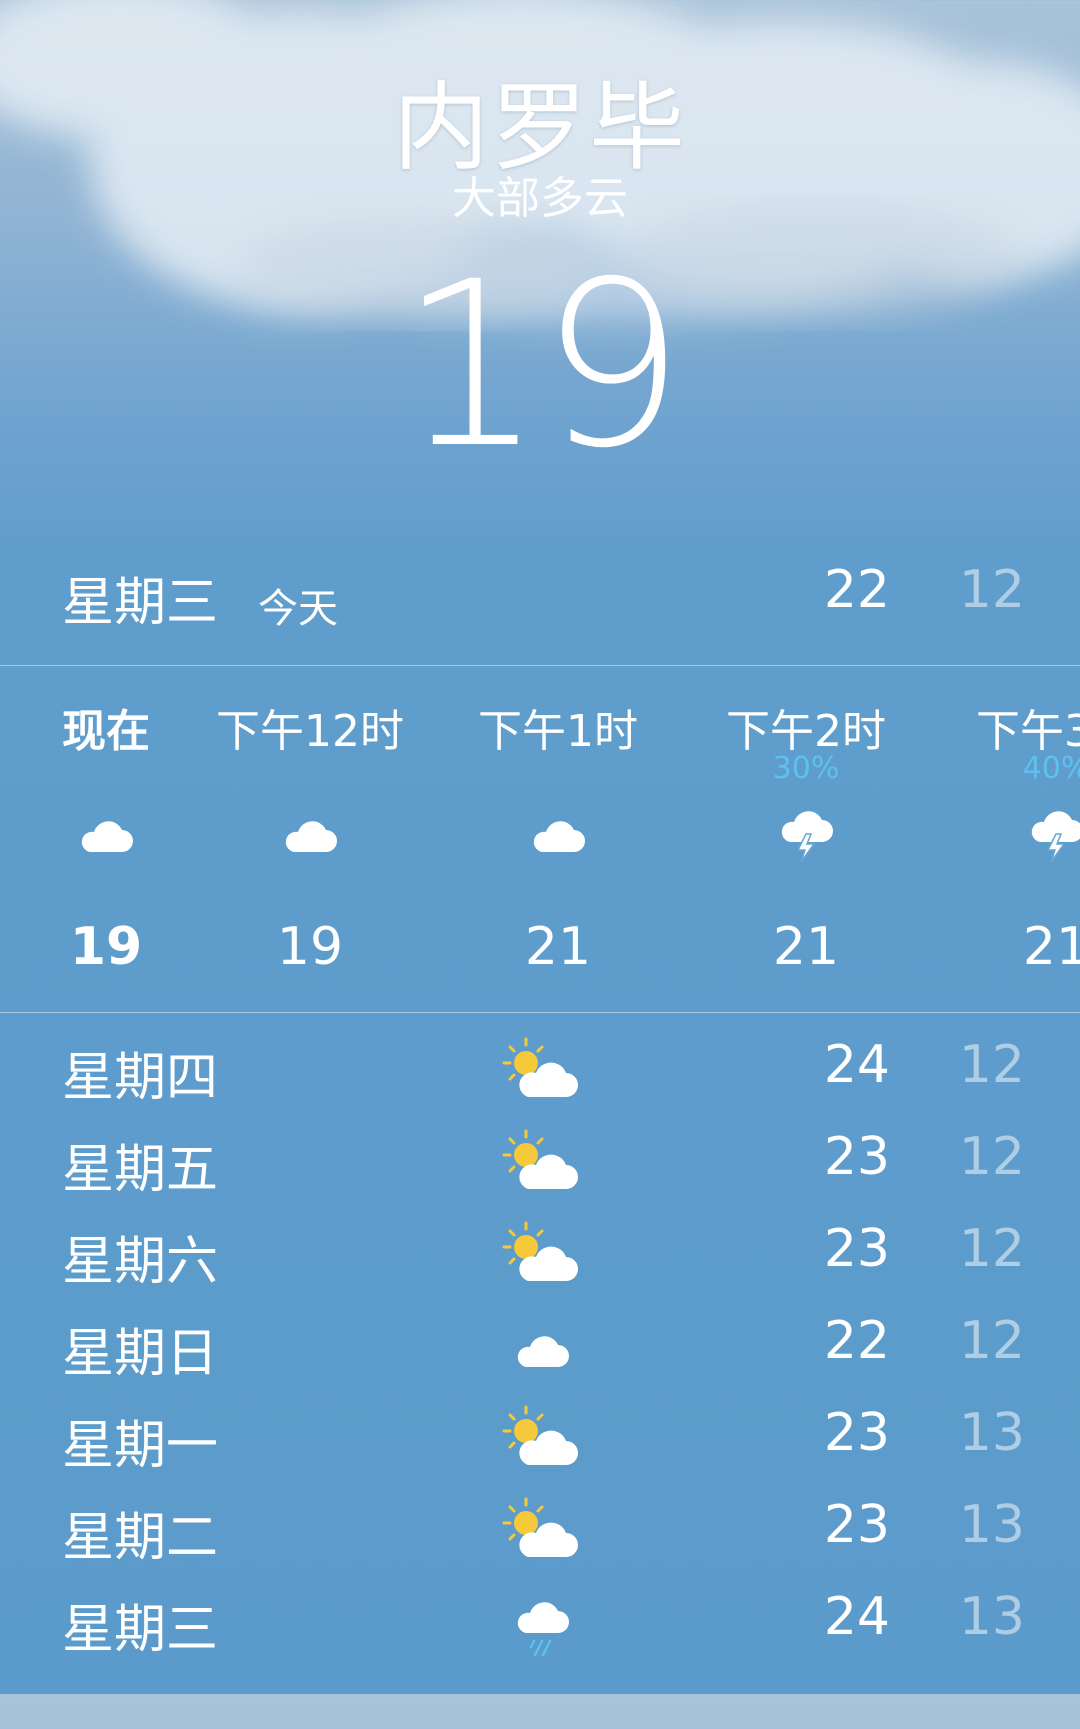 This screenshot has height=1729, width=1080. I want to click on list-item: 星期二 23 13, so click(540, 1531).